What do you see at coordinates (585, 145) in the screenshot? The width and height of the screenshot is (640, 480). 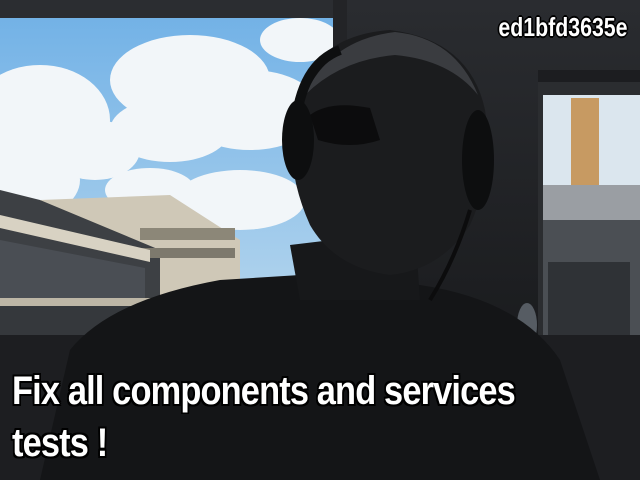 I see `chimney` at bounding box center [585, 145].